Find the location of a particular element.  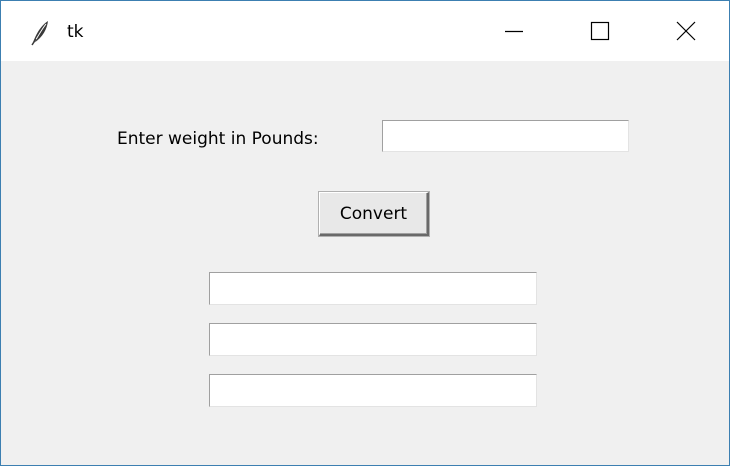

weight-input is located at coordinates (505, 136).